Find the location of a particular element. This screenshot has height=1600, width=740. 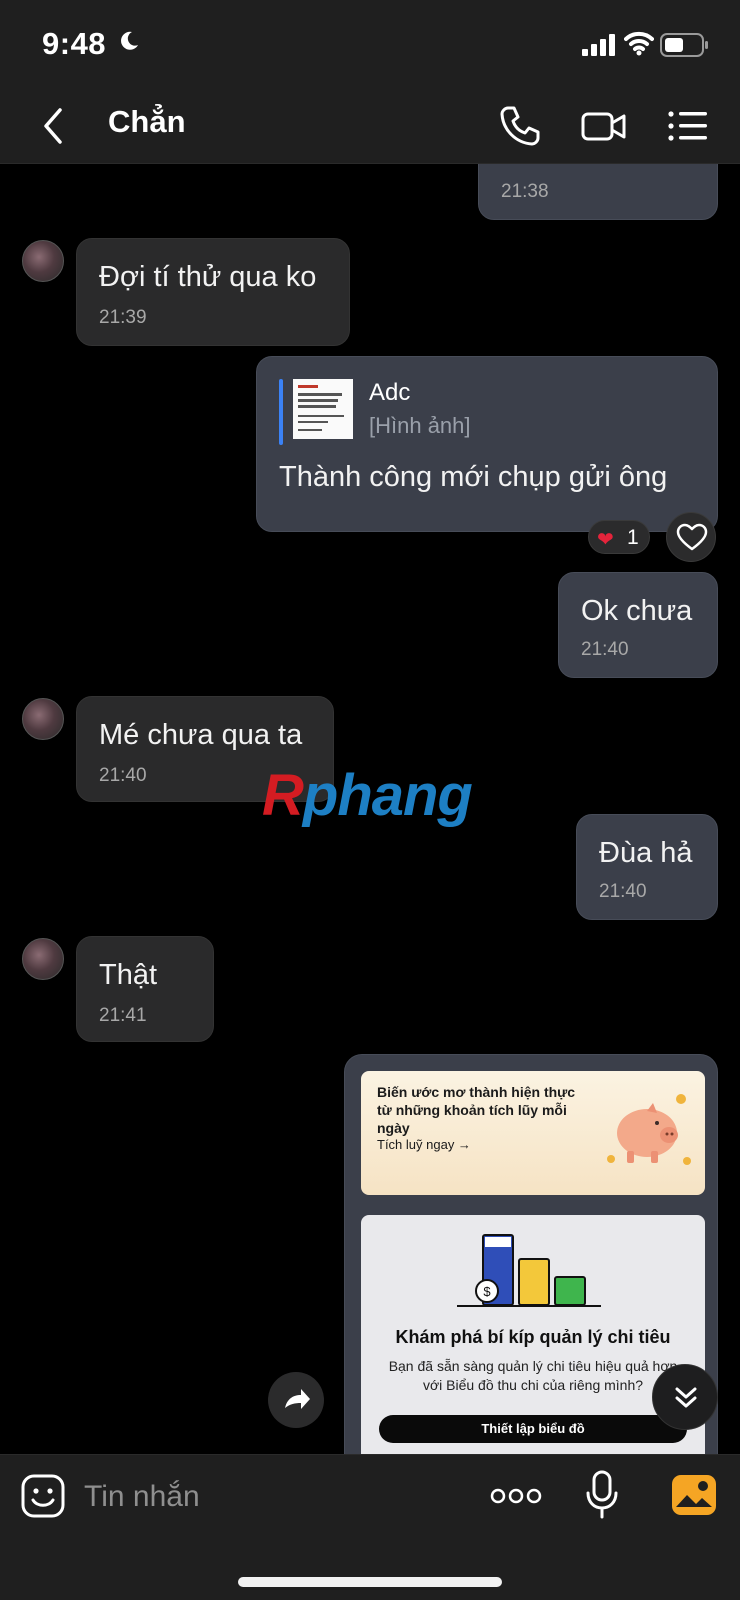

gallery-icon is located at coordinates (694, 1495).